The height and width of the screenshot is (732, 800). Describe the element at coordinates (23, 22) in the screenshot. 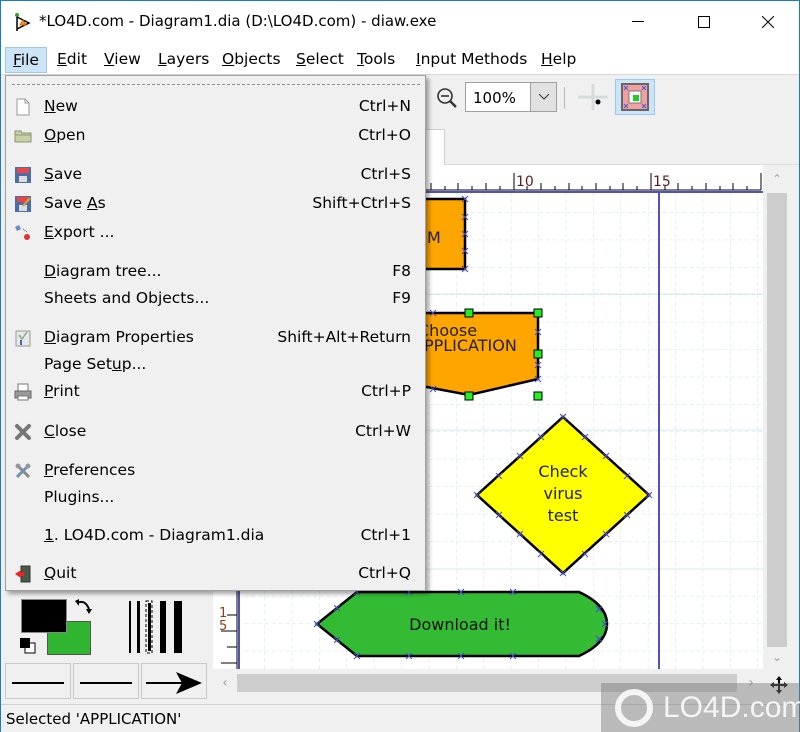

I see `dia-app-icon` at that location.